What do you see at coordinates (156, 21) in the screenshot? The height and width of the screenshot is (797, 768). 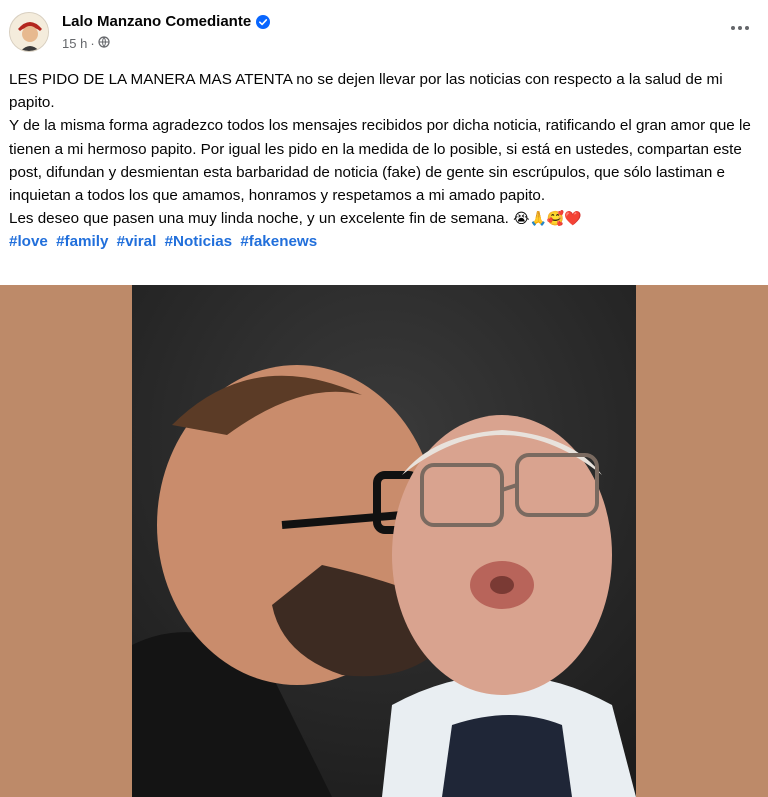 I see `author-name-text: Lalo Manzano Comediante` at bounding box center [156, 21].